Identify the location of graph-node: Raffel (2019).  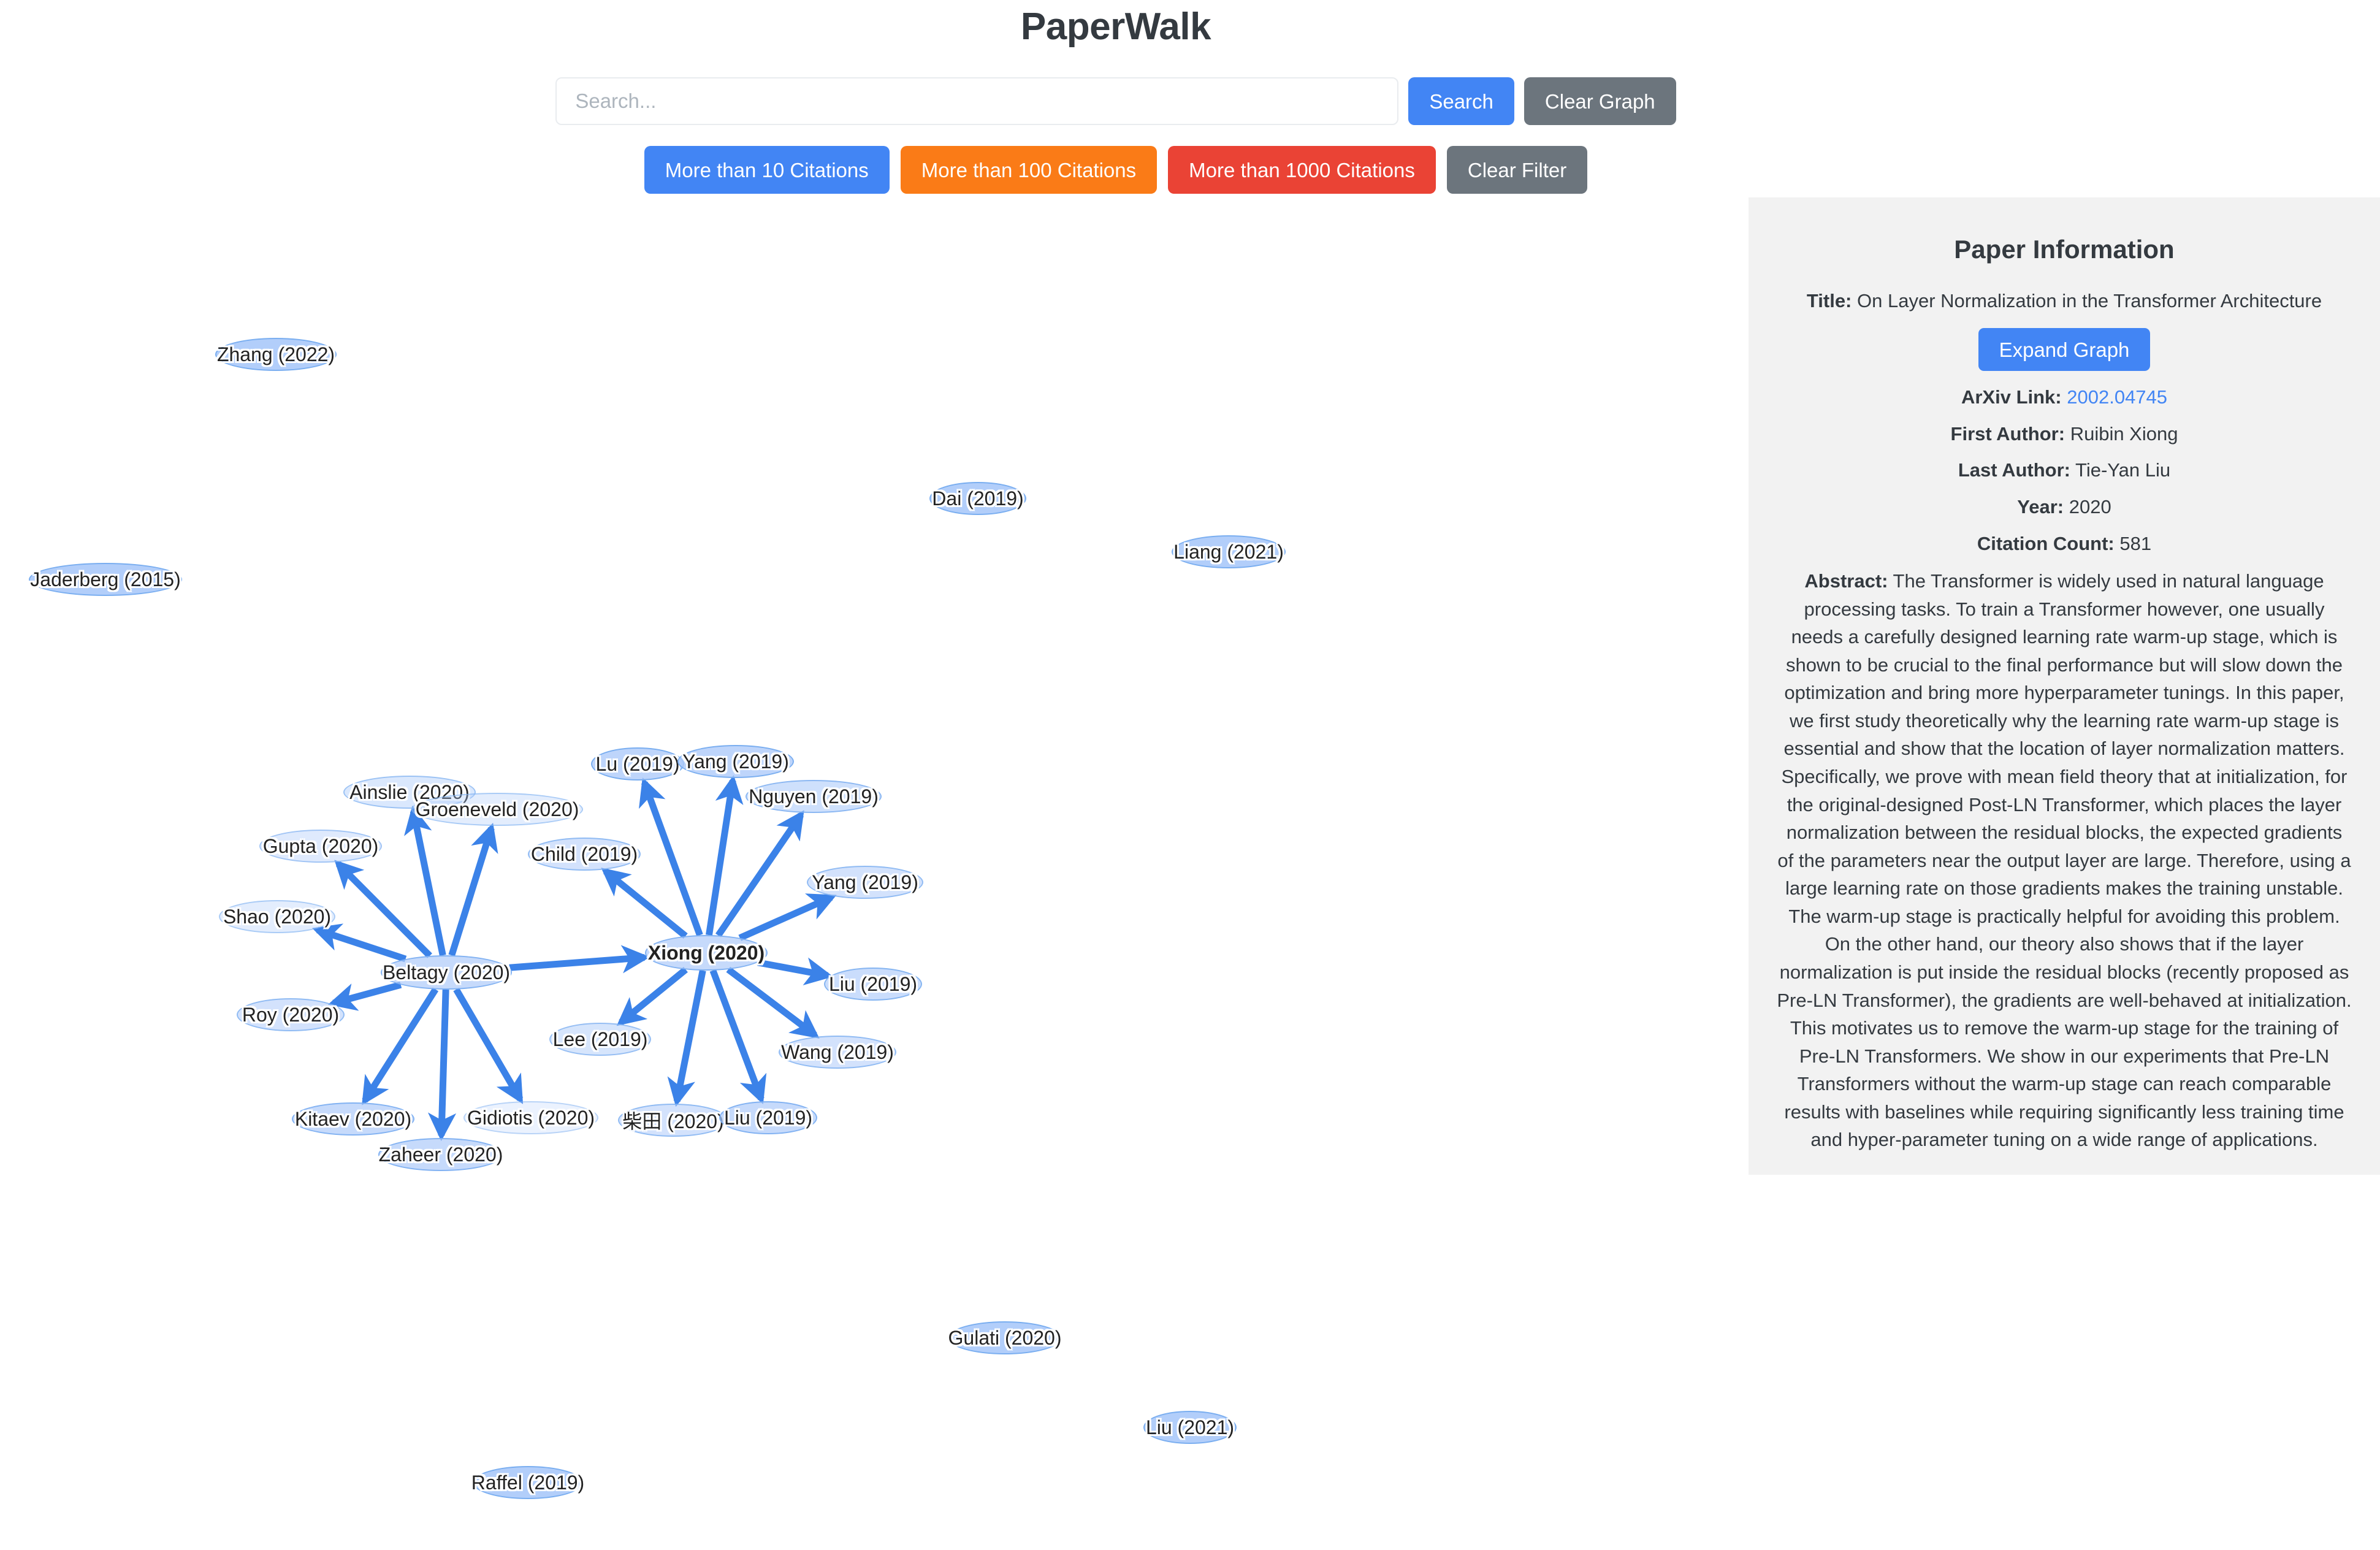
(528, 1482).